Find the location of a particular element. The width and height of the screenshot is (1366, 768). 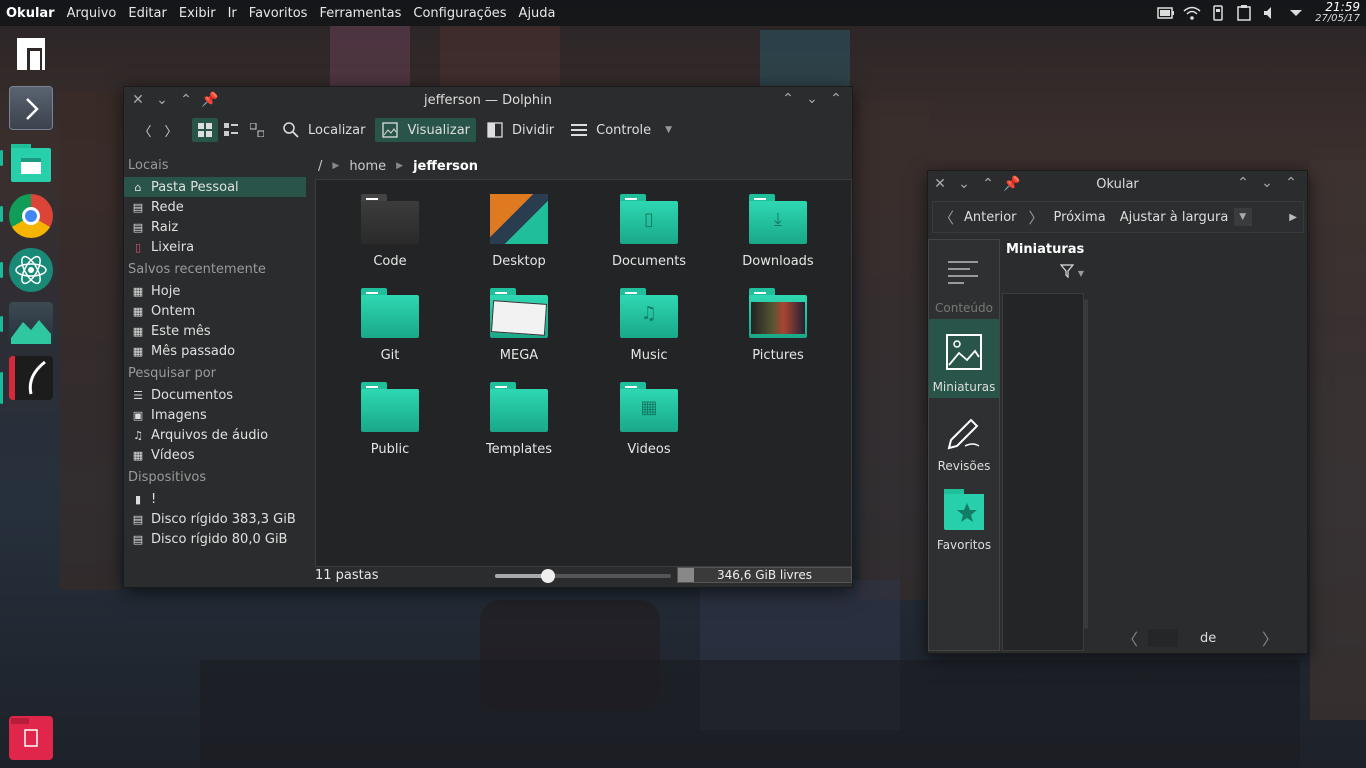

chevron-left-icon: 〈 is located at coordinates (1130, 638).